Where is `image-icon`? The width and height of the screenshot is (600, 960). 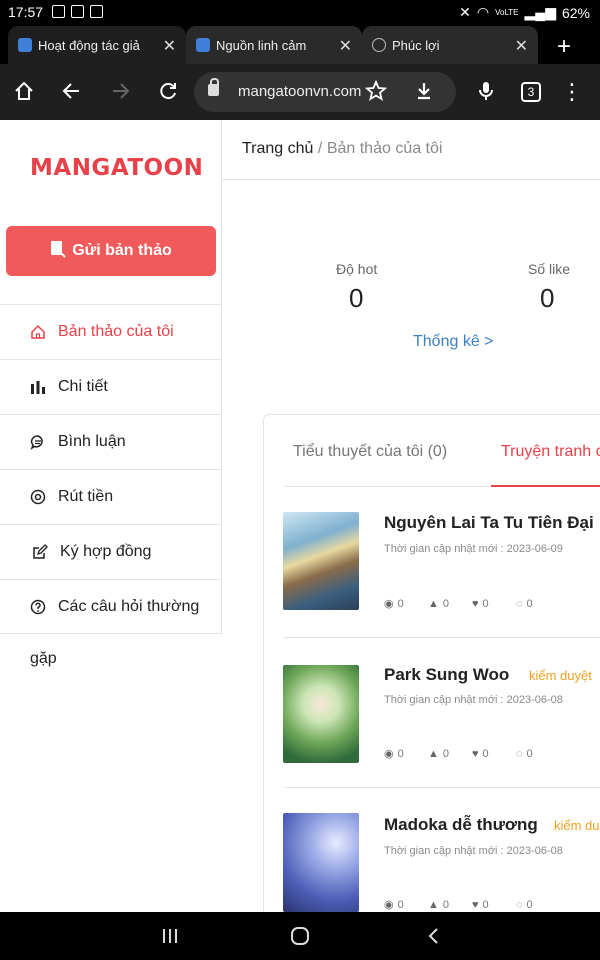
image-icon is located at coordinates (77, 11).